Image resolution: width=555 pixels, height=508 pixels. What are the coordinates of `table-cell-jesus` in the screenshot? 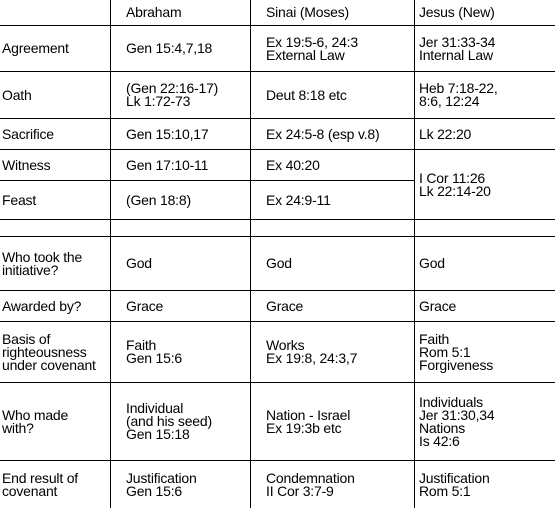 It's located at (486, 228).